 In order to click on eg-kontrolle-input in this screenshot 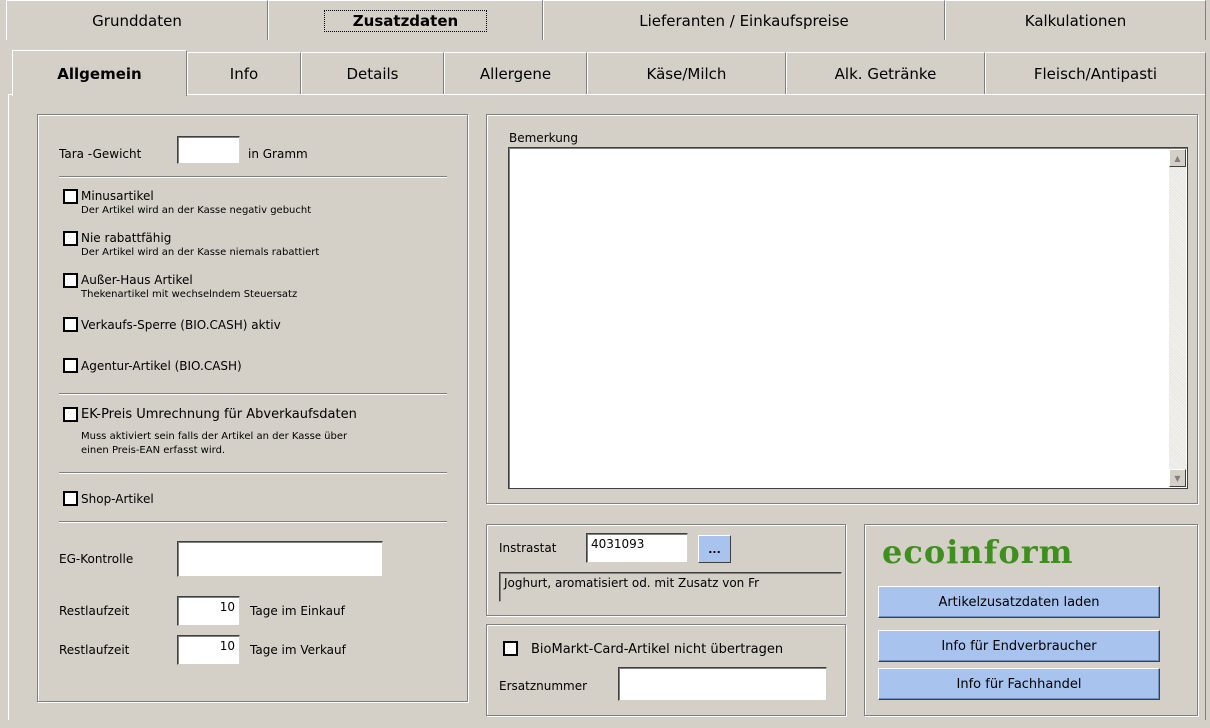, I will do `click(280, 559)`.